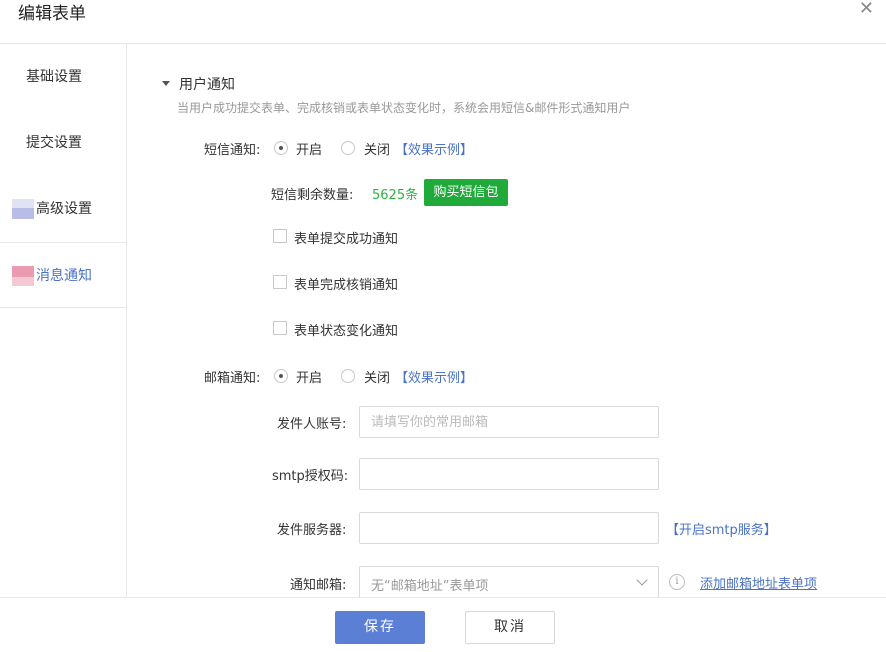 The width and height of the screenshot is (886, 652). What do you see at coordinates (312, 530) in the screenshot?
I see `smtp-server-label: 发件服务器:` at bounding box center [312, 530].